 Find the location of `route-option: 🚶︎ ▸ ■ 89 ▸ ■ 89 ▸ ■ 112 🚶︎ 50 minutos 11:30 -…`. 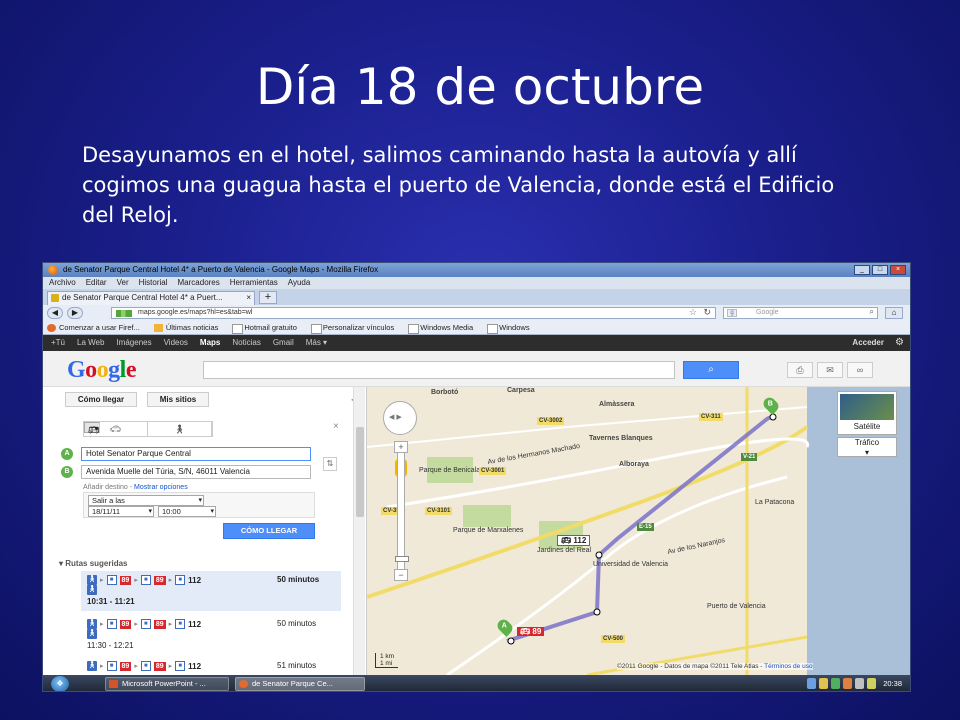

route-option: 🚶︎ ▸ ■ 89 ▸ ■ 89 ▸ ■ 112 🚶︎ 50 minutos 11:30 -… is located at coordinates (211, 635).